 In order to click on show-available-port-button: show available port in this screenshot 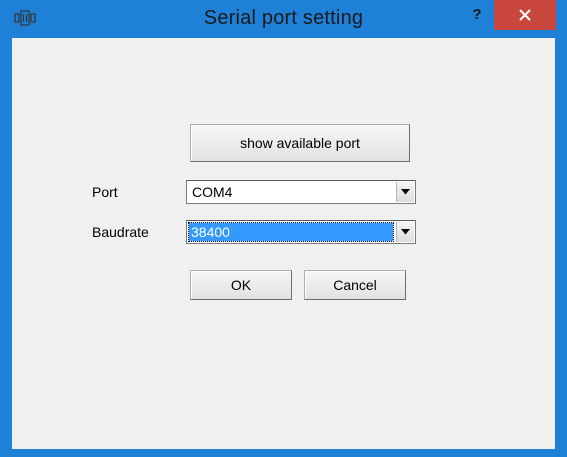, I will do `click(300, 143)`.